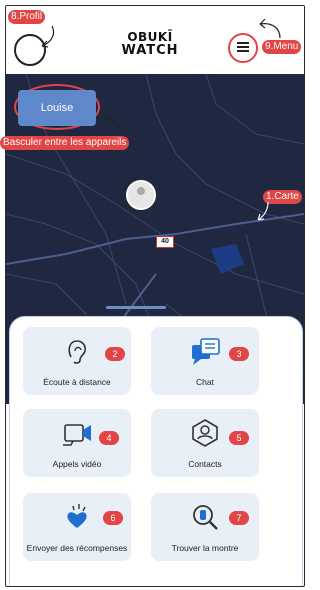 The width and height of the screenshot is (320, 590). Describe the element at coordinates (27, 17) in the screenshot. I see `annotation-profile: 8.Profil` at that location.